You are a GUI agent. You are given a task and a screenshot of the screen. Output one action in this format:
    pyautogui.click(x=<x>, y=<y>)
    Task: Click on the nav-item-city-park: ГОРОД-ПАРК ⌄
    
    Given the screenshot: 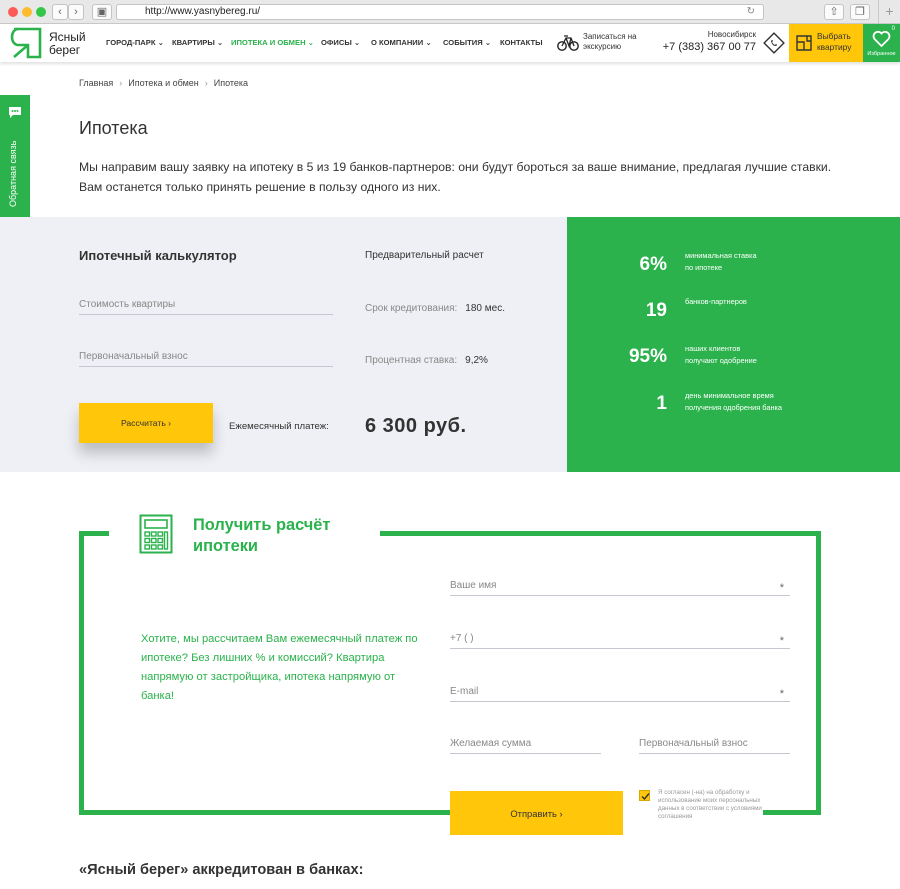 What is the action you would take?
    pyautogui.click(x=135, y=42)
    